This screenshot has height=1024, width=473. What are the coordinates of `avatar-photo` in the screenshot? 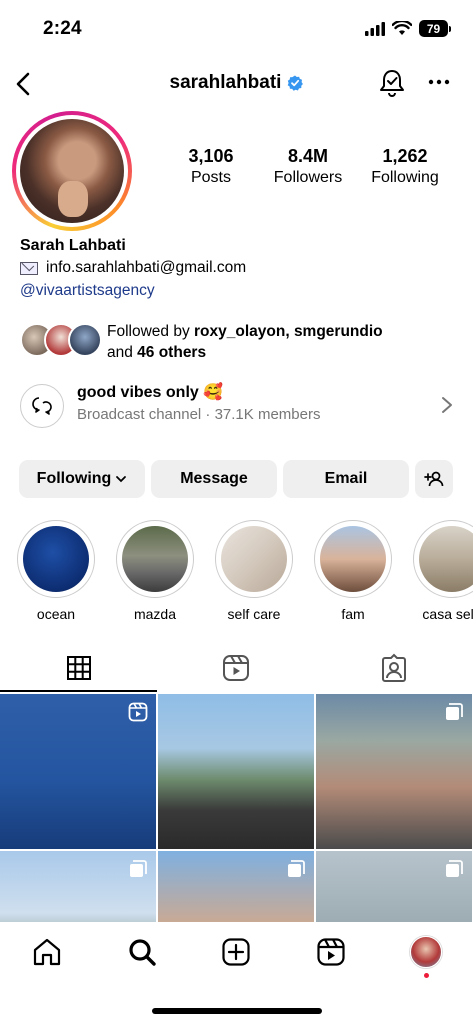 It's located at (72, 171).